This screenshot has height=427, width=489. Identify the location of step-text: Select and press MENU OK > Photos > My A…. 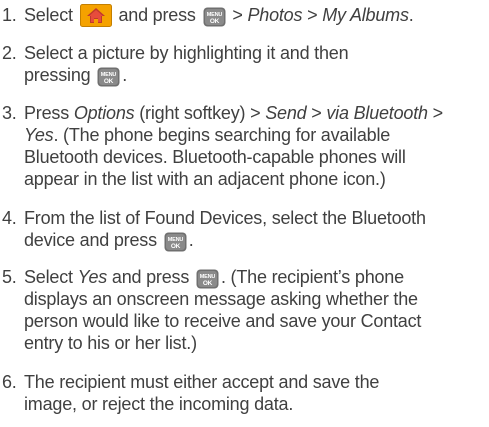
(219, 15).